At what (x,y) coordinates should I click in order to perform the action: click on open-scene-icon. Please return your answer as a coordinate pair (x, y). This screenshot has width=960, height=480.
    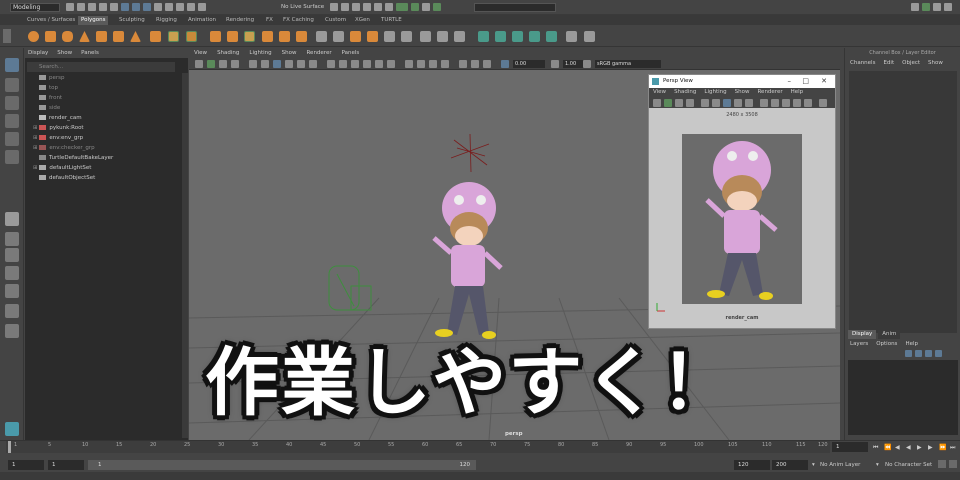
    Looking at the image, I should click on (81, 7).